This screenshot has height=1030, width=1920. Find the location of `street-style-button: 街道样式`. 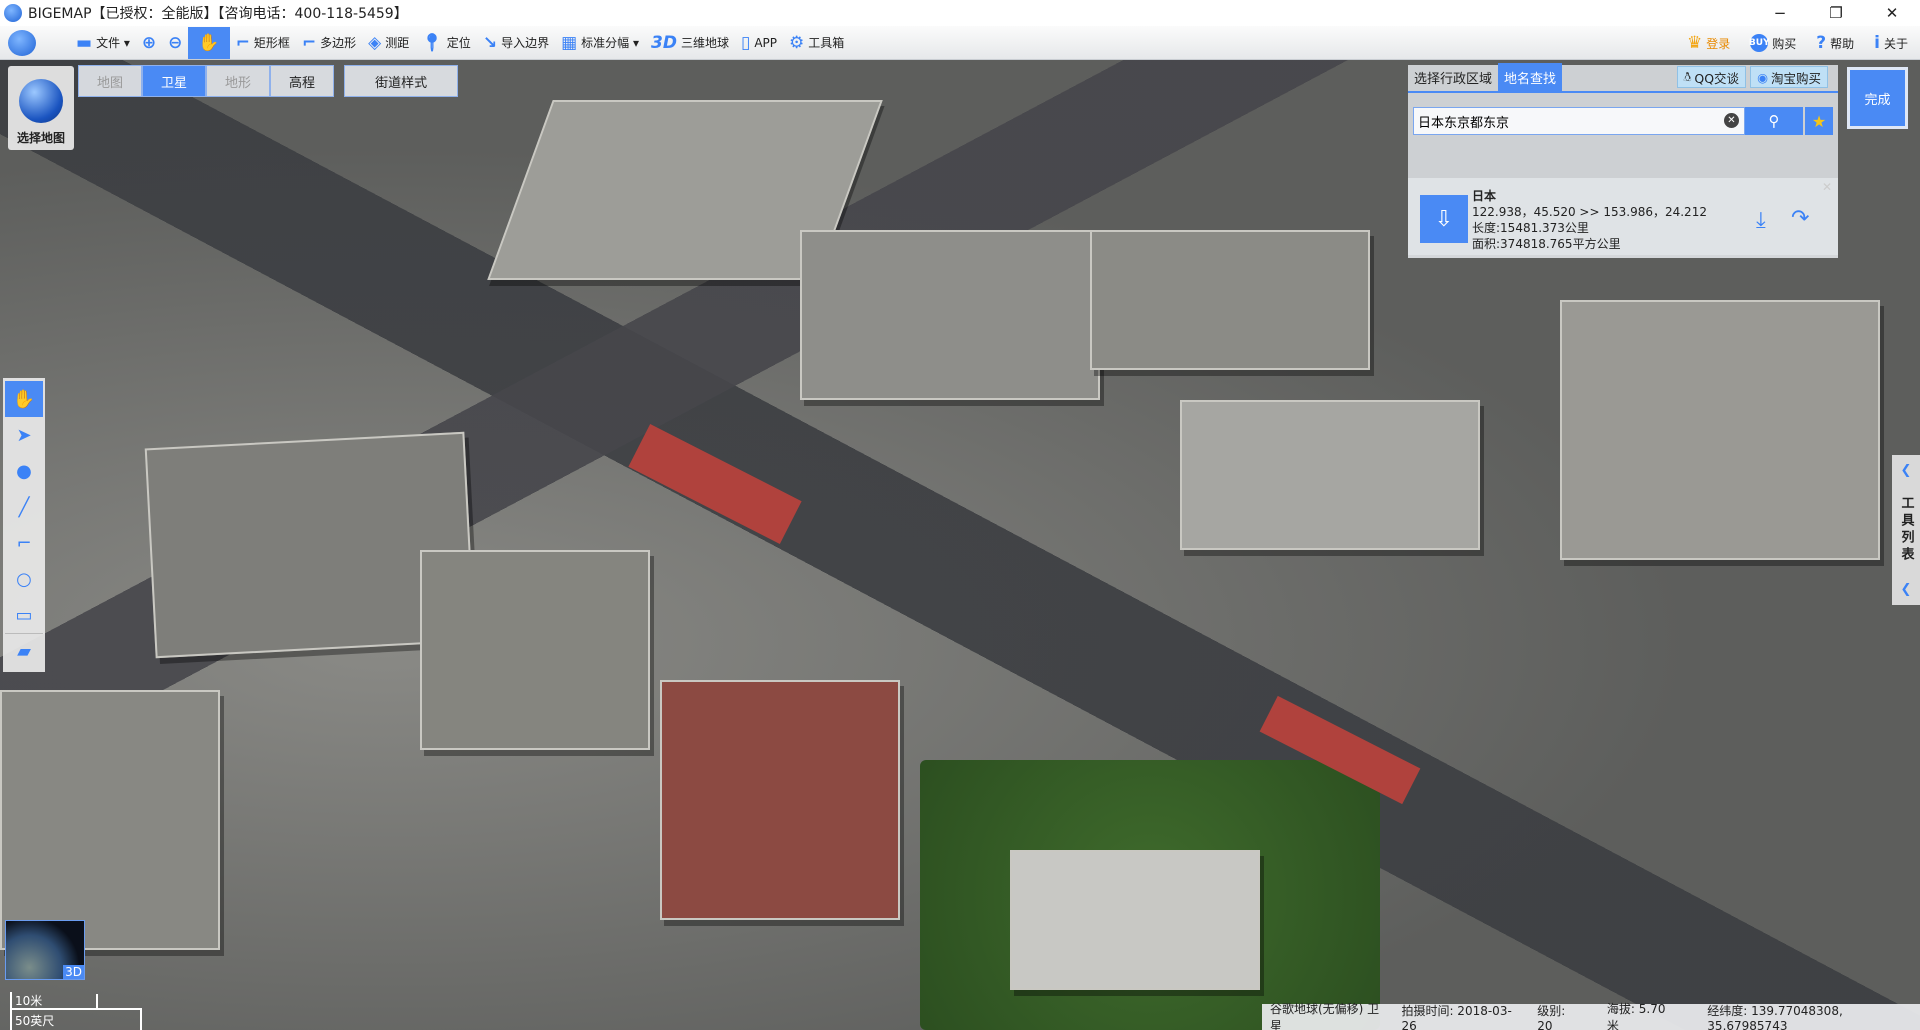

street-style-button: 街道样式 is located at coordinates (401, 81).